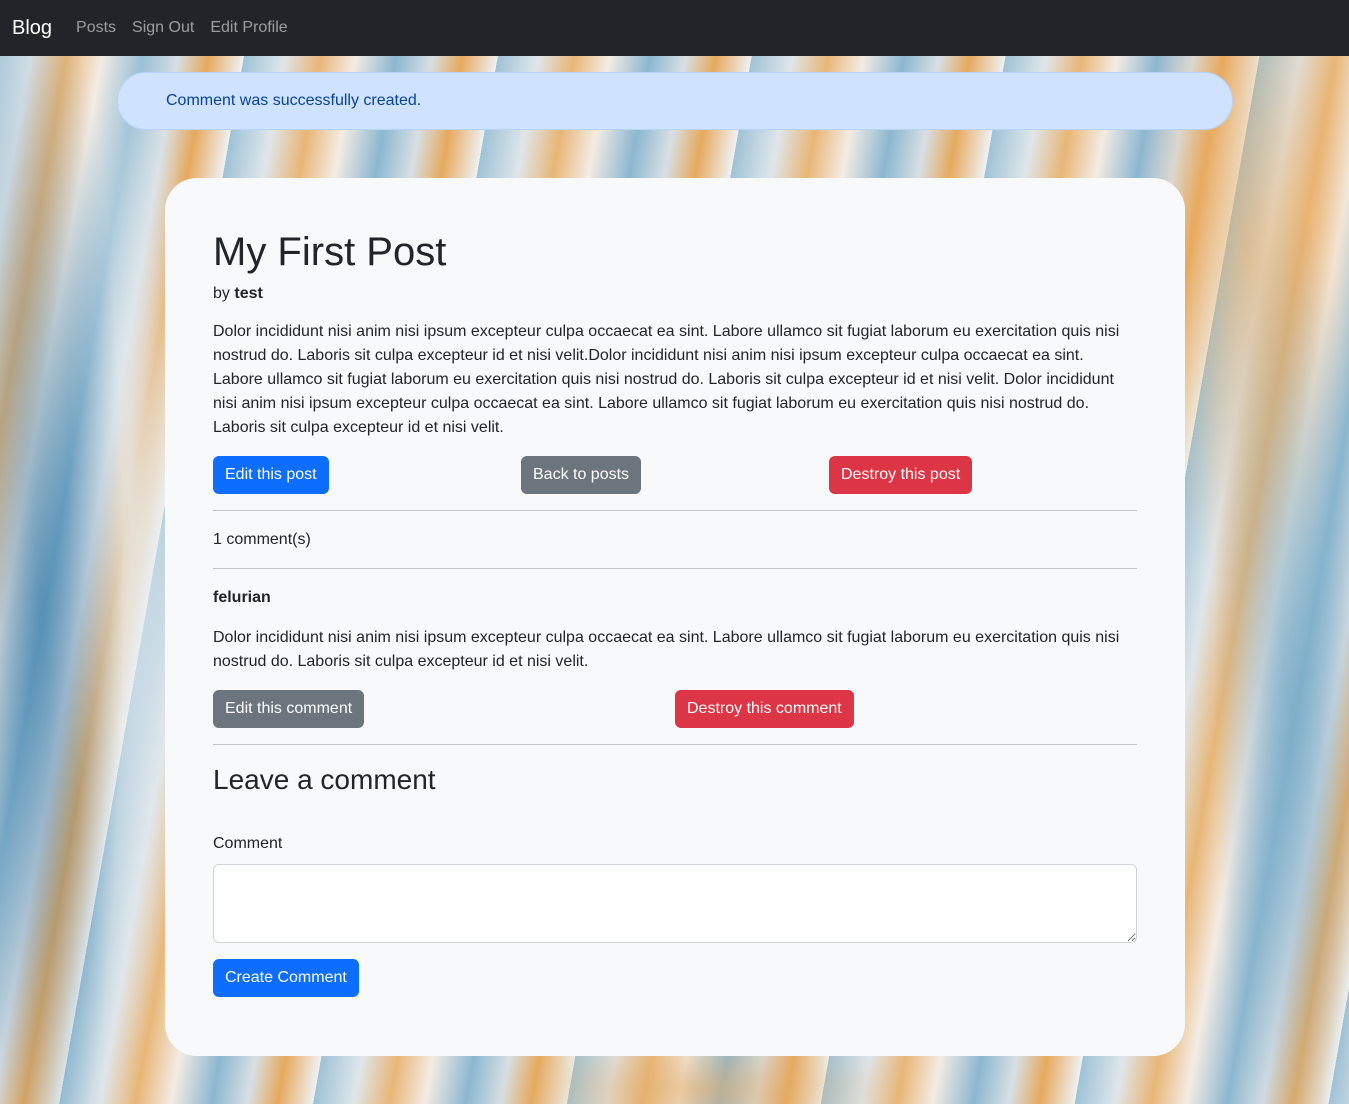 The height and width of the screenshot is (1104, 1349). What do you see at coordinates (675, 294) in the screenshot?
I see `post-byline: by test` at bounding box center [675, 294].